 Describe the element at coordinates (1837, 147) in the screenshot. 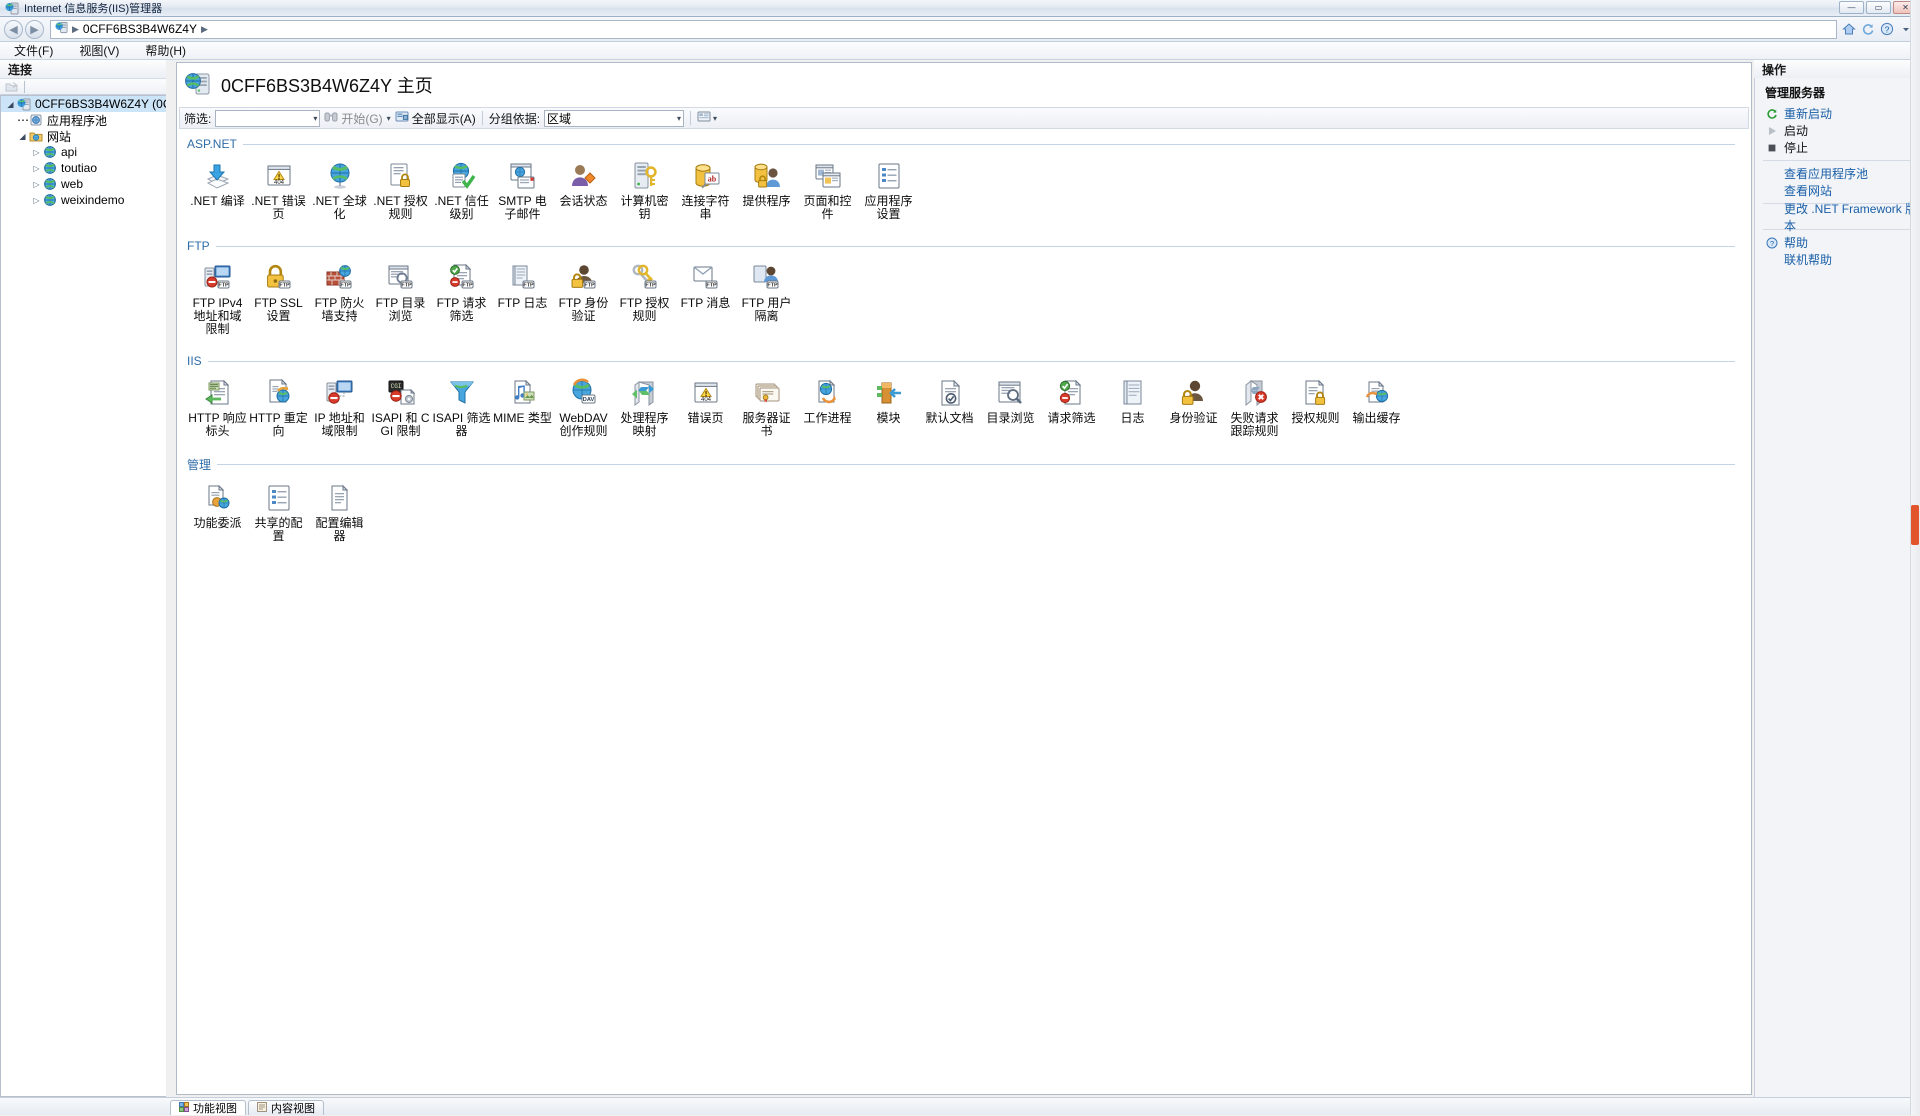

I see `action-stop: 停止` at that location.